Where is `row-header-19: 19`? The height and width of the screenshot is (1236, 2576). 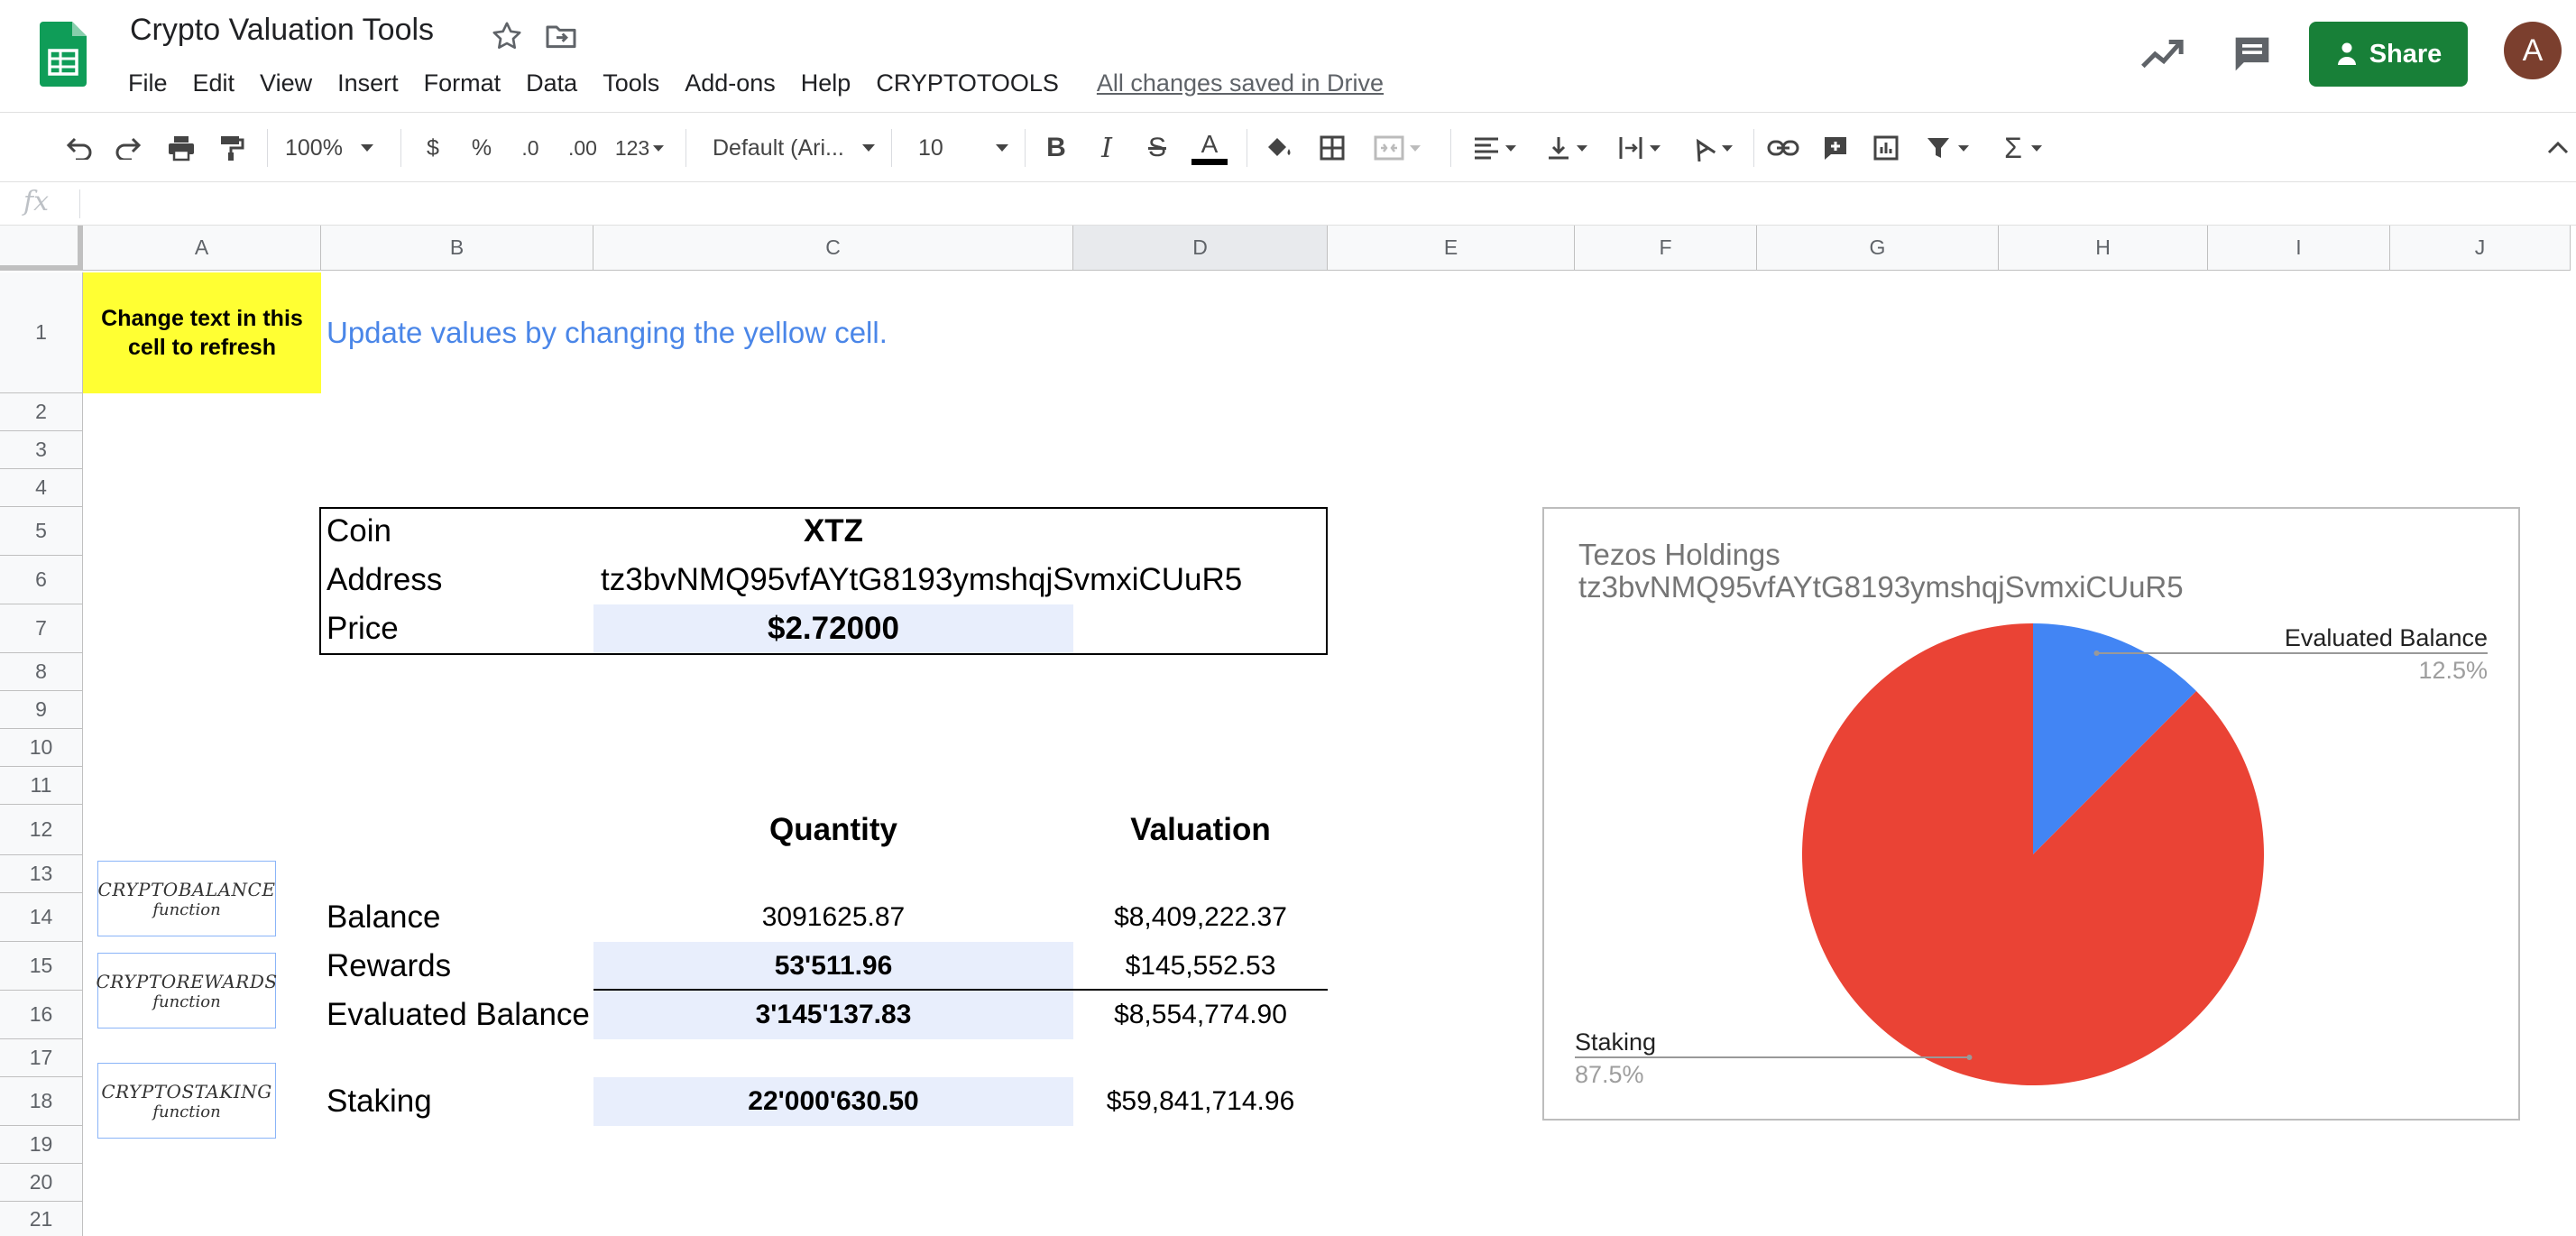 row-header-19: 19 is located at coordinates (41, 1145).